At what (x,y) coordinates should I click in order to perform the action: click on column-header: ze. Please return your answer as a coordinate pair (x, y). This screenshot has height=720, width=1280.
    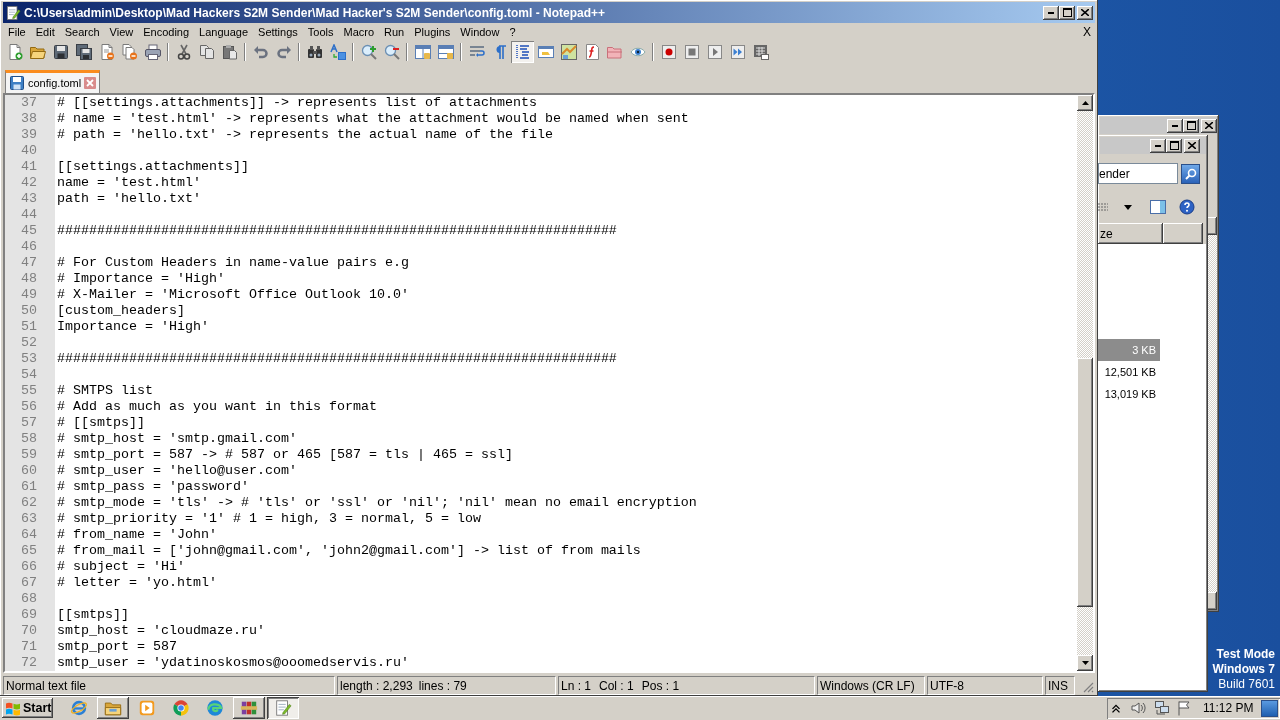
    Looking at the image, I should click on (1130, 233).